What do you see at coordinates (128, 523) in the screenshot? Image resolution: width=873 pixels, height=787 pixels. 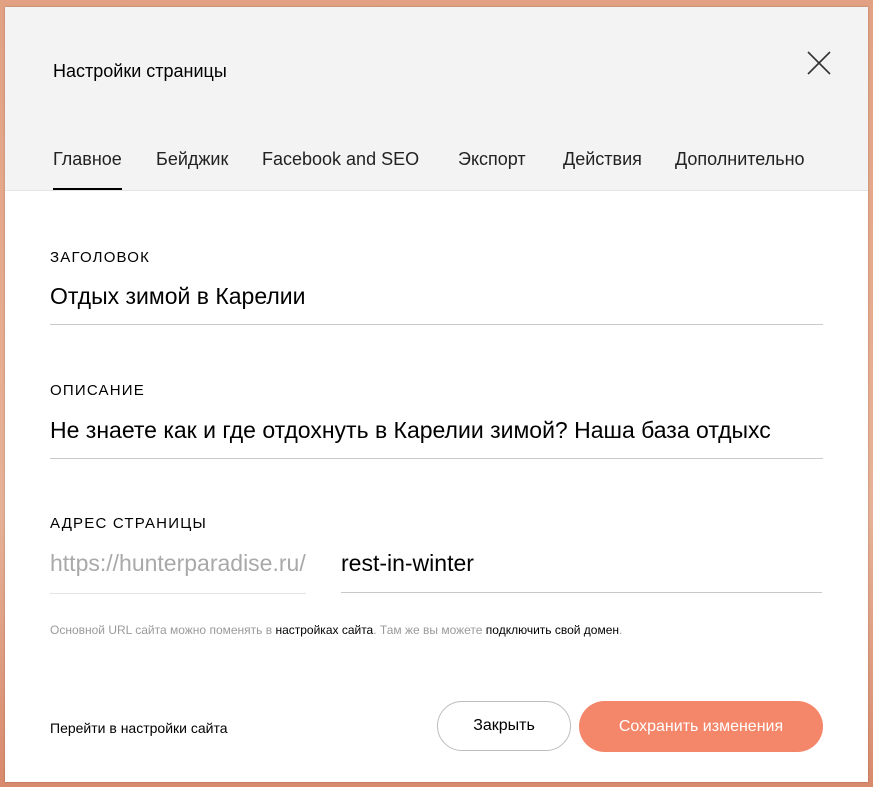 I see `address-field-label: АДРЕС СТРАНИЦЫ` at bounding box center [128, 523].